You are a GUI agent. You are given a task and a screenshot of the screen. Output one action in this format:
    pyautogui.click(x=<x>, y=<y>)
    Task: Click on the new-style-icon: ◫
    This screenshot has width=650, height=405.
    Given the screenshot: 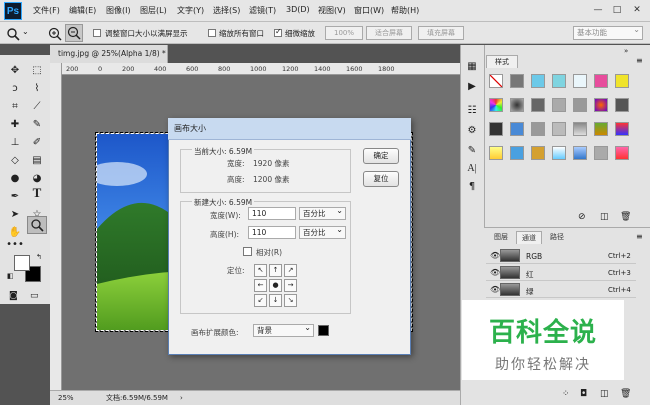 What is the action you would take?
    pyautogui.click(x=604, y=217)
    